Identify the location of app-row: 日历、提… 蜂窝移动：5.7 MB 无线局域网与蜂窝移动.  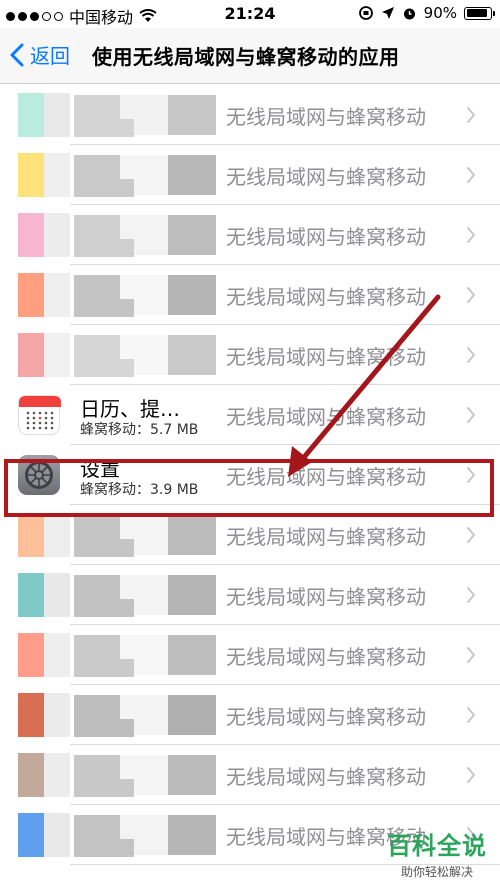
(250, 415).